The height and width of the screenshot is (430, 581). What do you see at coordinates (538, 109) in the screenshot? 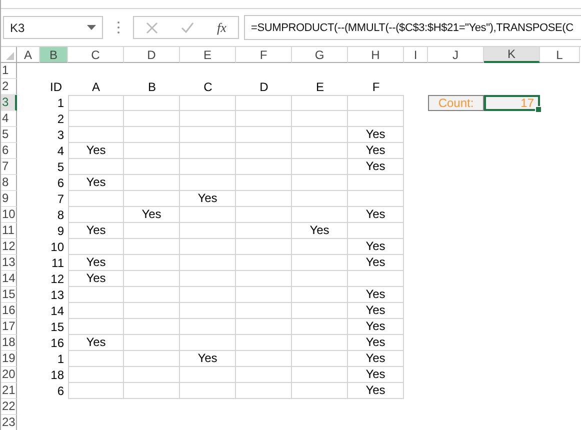
I see `fill-handle` at bounding box center [538, 109].